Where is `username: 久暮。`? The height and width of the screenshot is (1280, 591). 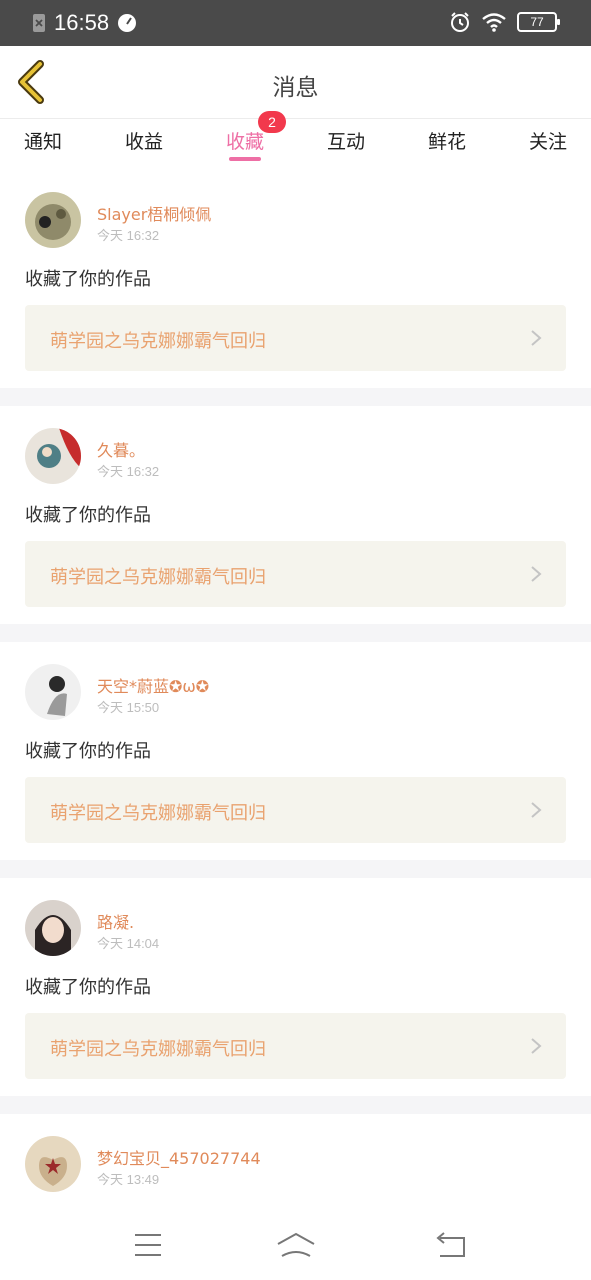
username: 久暮。 is located at coordinates (121, 449).